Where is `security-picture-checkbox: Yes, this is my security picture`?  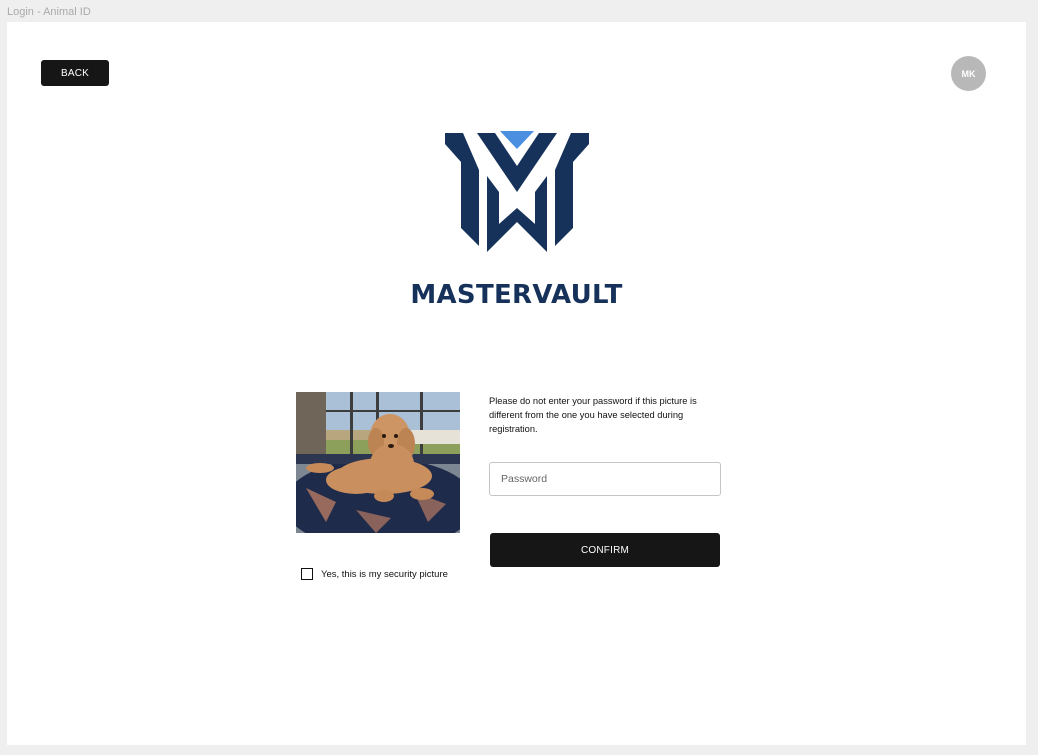 security-picture-checkbox: Yes, this is my security picture is located at coordinates (374, 574).